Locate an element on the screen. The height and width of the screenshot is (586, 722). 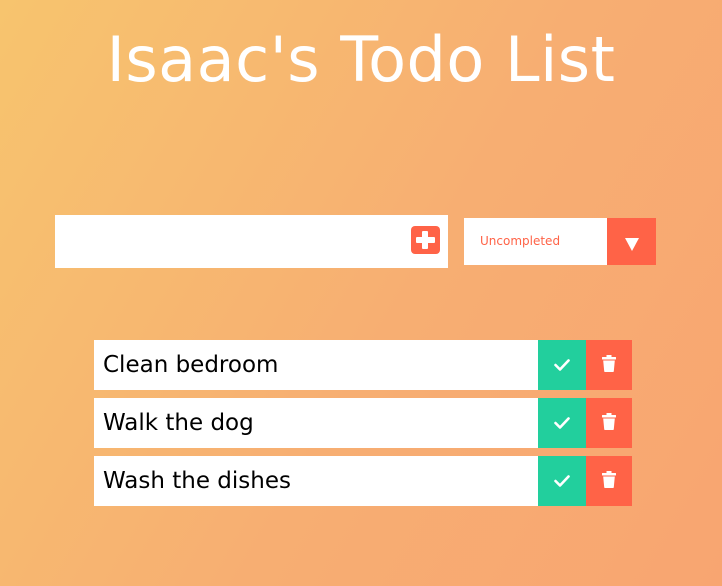
filter-selected-value: Uncompleted is located at coordinates (520, 241).